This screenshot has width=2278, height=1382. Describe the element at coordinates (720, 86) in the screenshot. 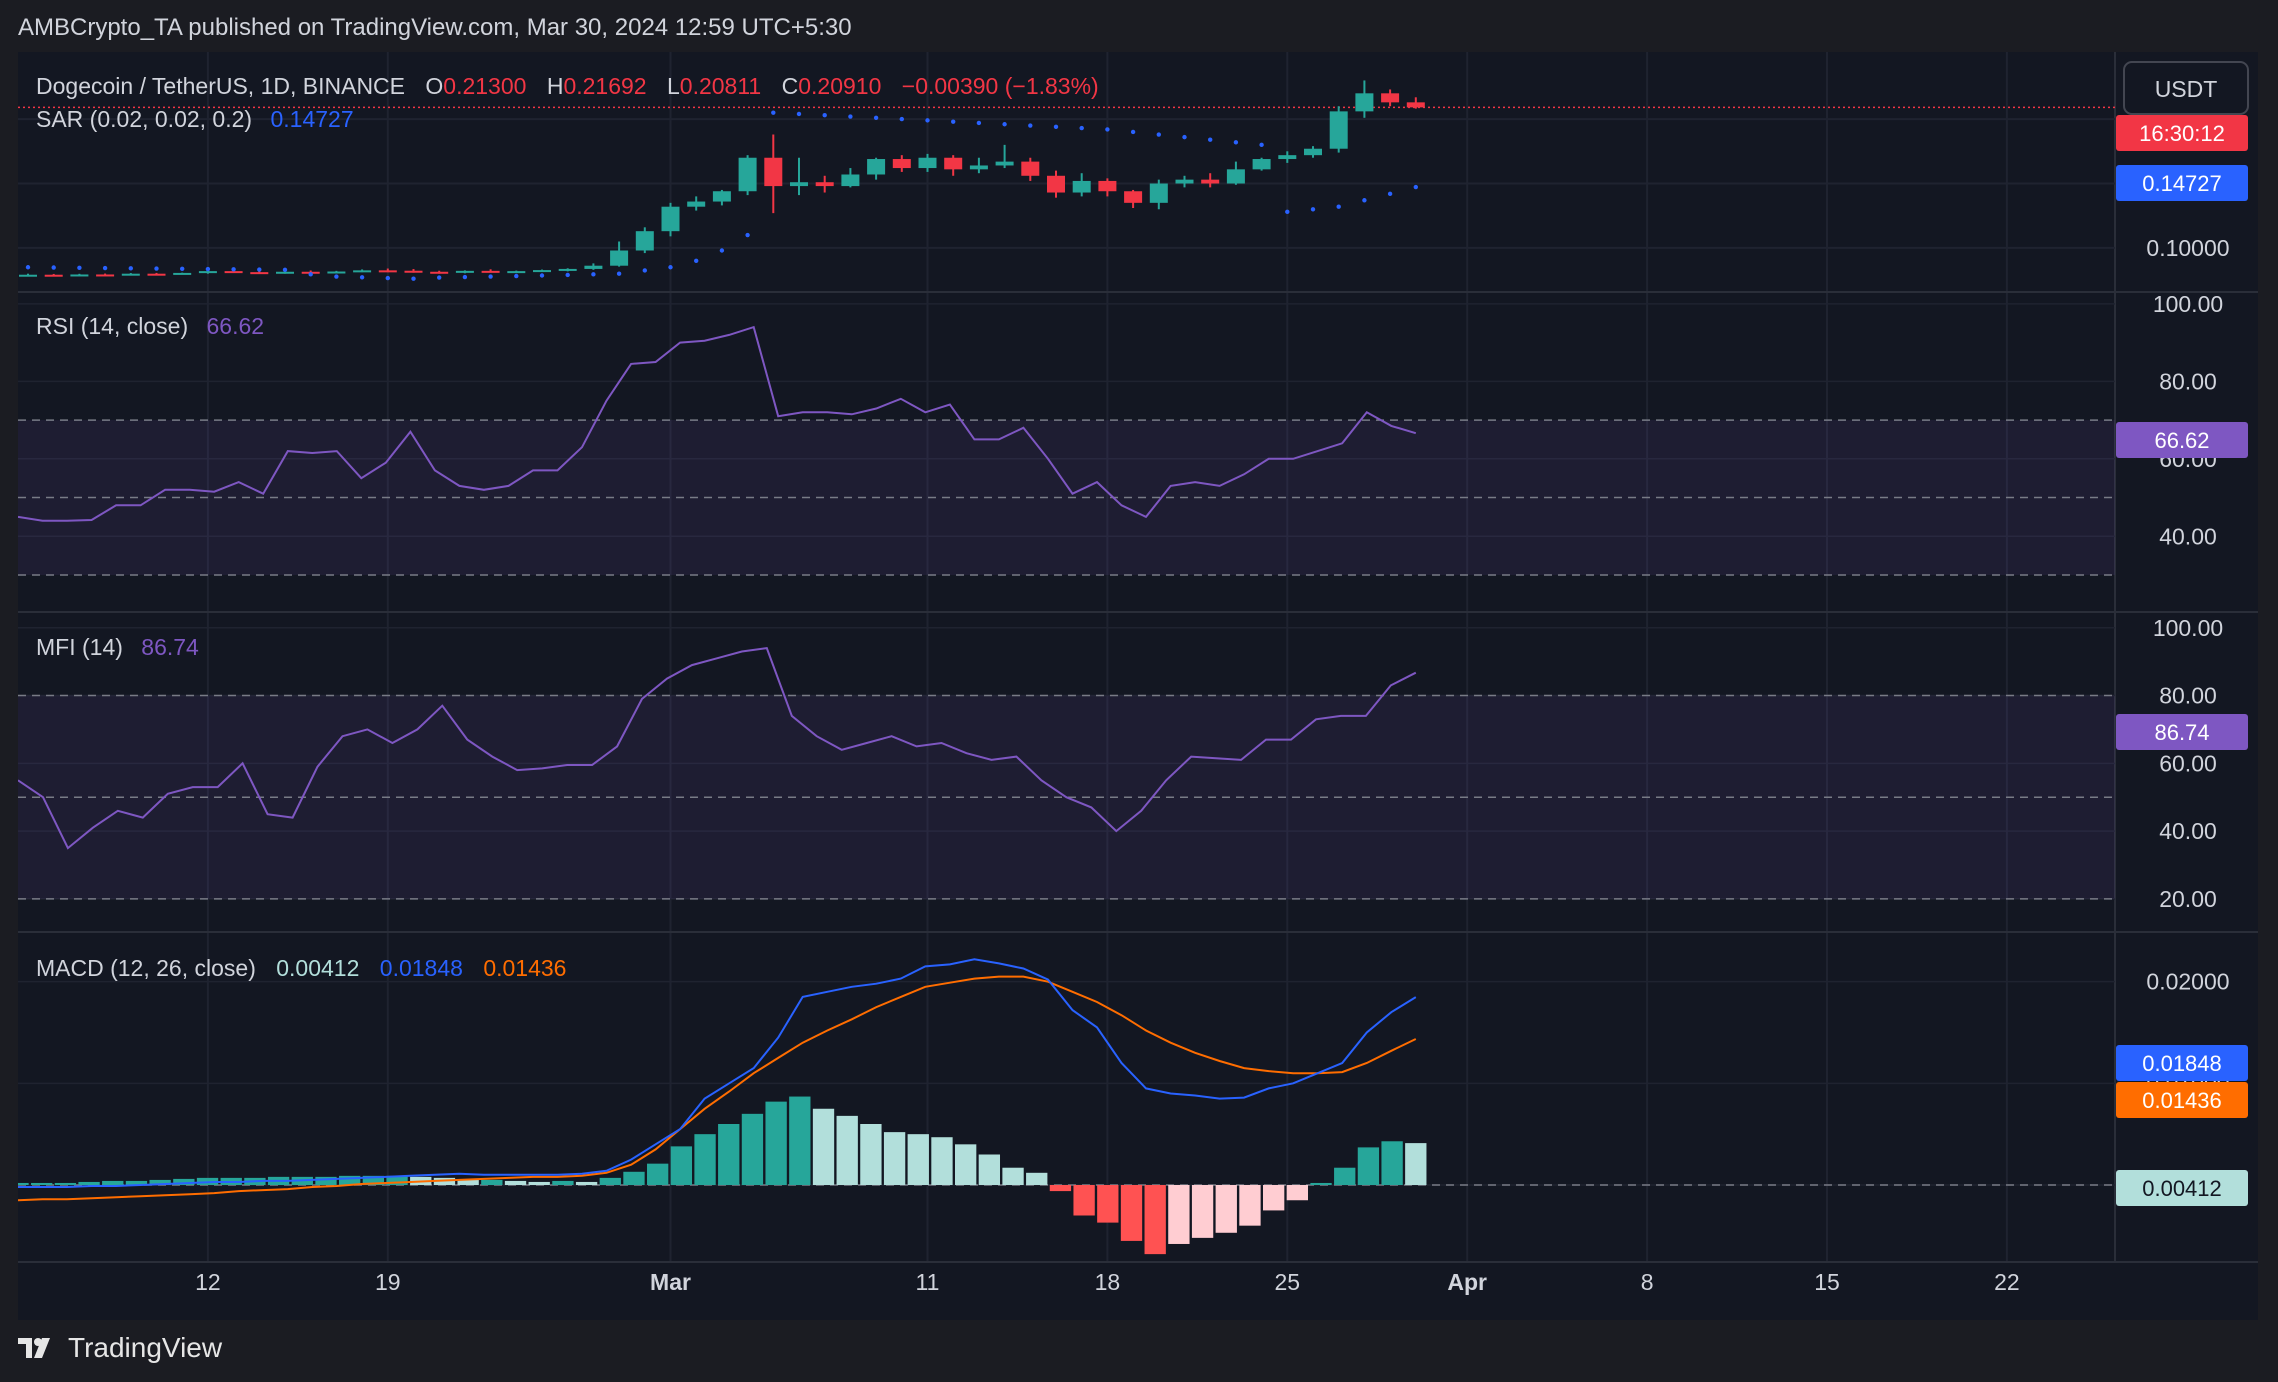

I see `low-value: 0.20811` at that location.